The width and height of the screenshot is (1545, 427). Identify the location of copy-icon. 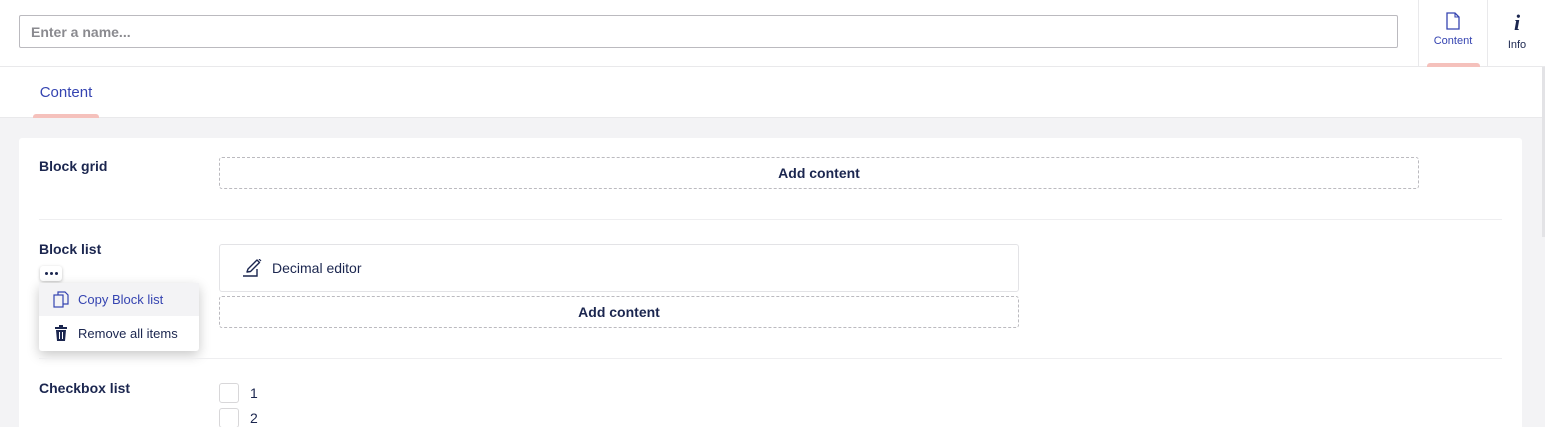
(61, 299).